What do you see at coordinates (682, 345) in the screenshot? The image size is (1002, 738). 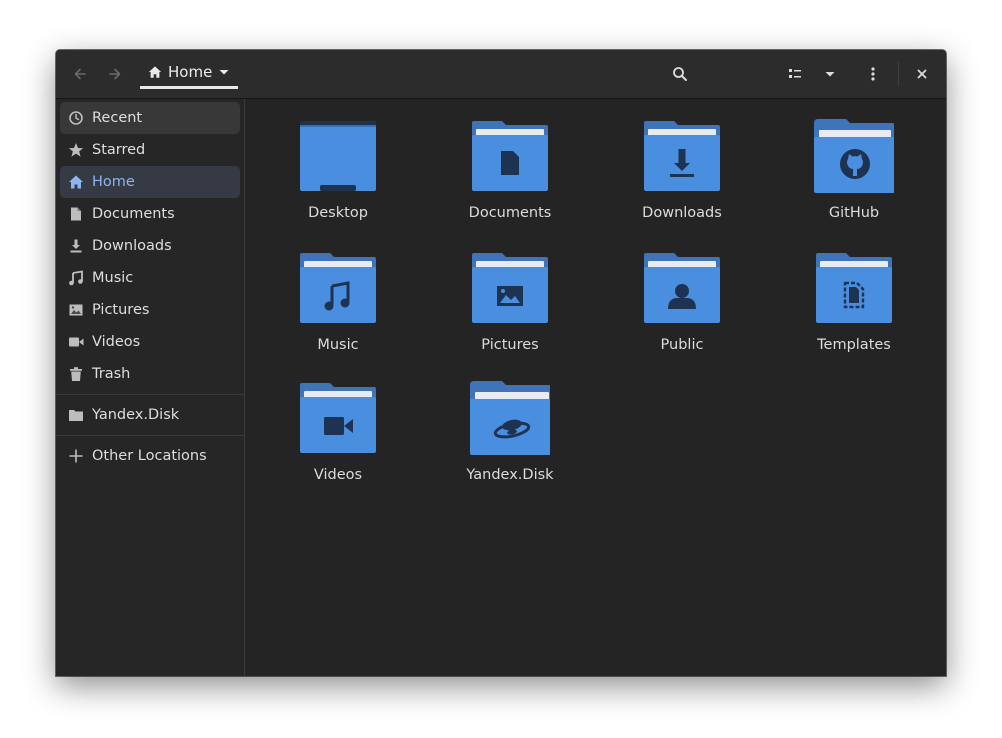 I see `folder-name: Public` at bounding box center [682, 345].